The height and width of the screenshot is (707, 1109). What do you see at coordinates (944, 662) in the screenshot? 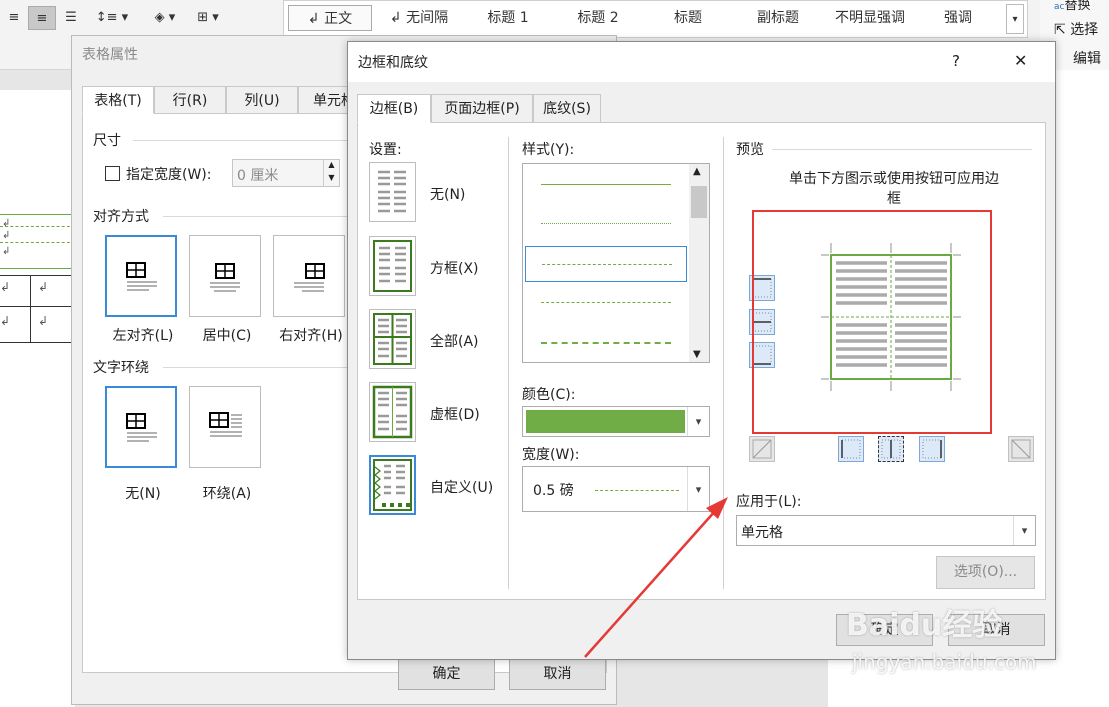
I see `watermark-url: jingyan.baidu.com` at bounding box center [944, 662].